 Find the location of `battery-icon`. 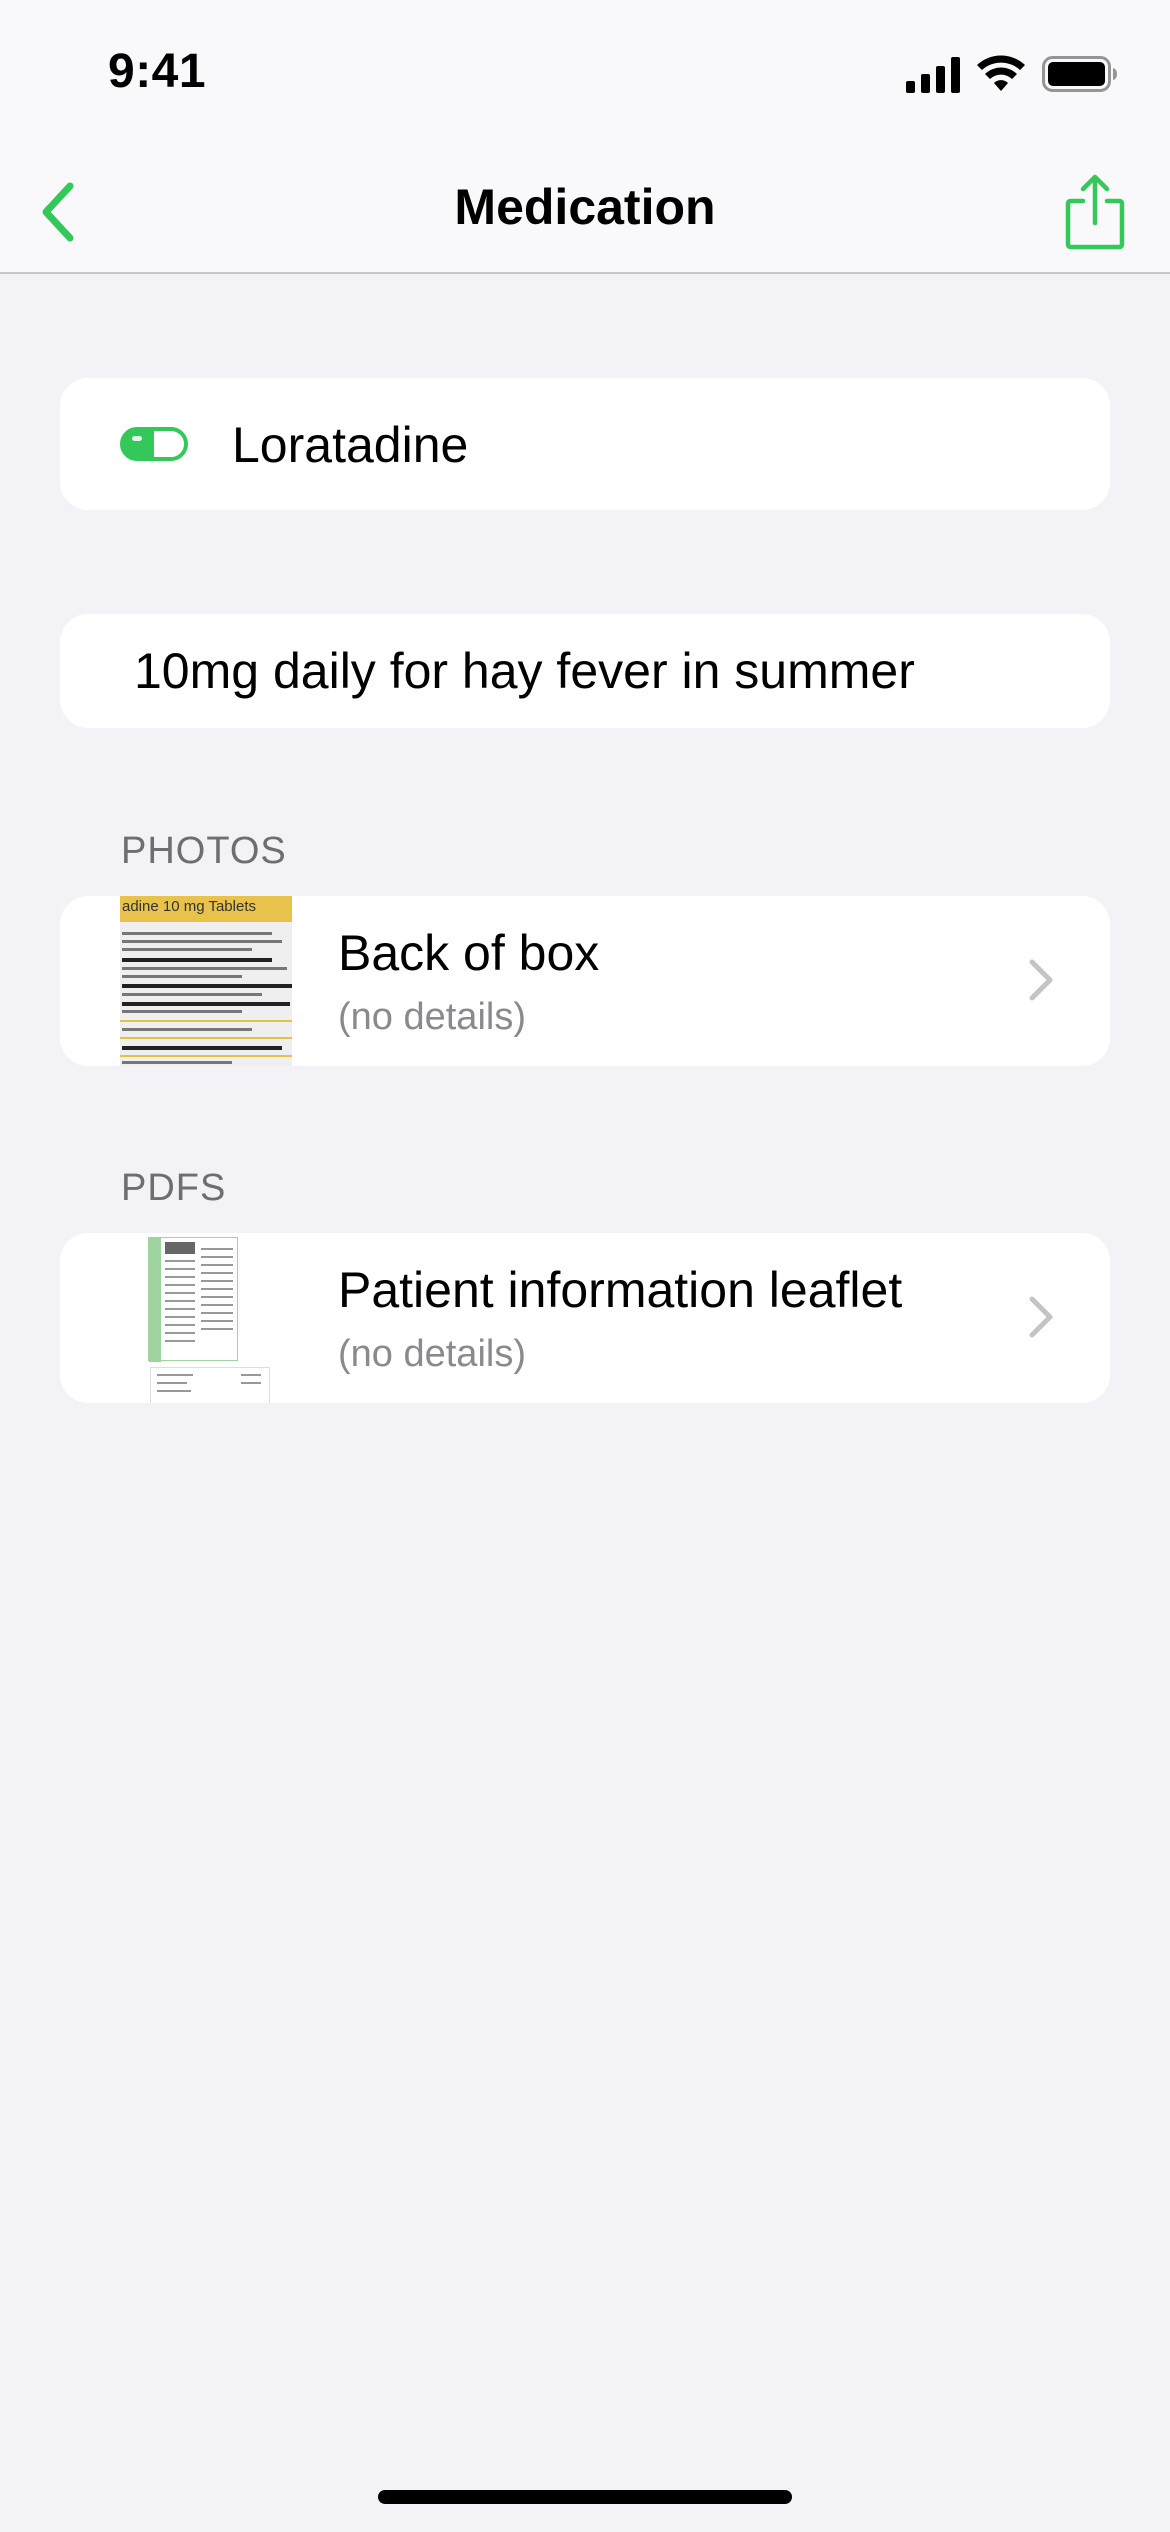

battery-icon is located at coordinates (1079, 74).